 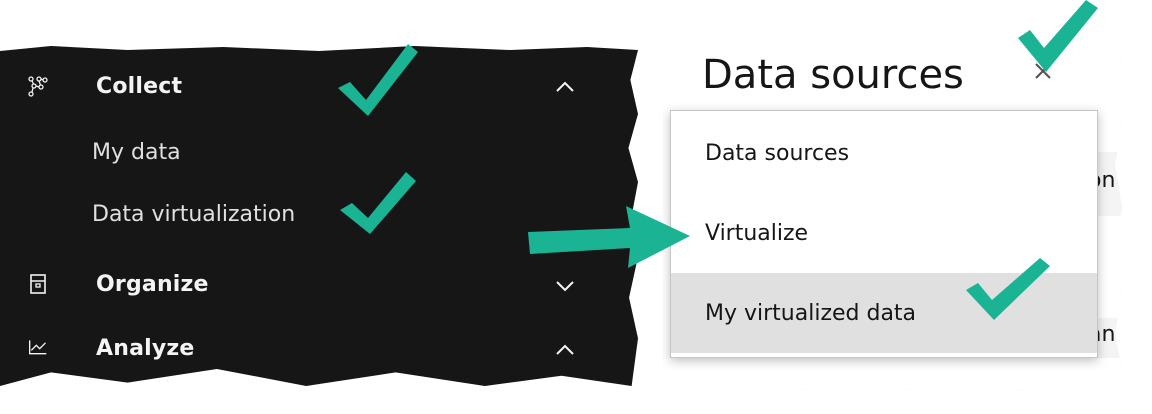 I want to click on arrow-right-icon, so click(x=609, y=237).